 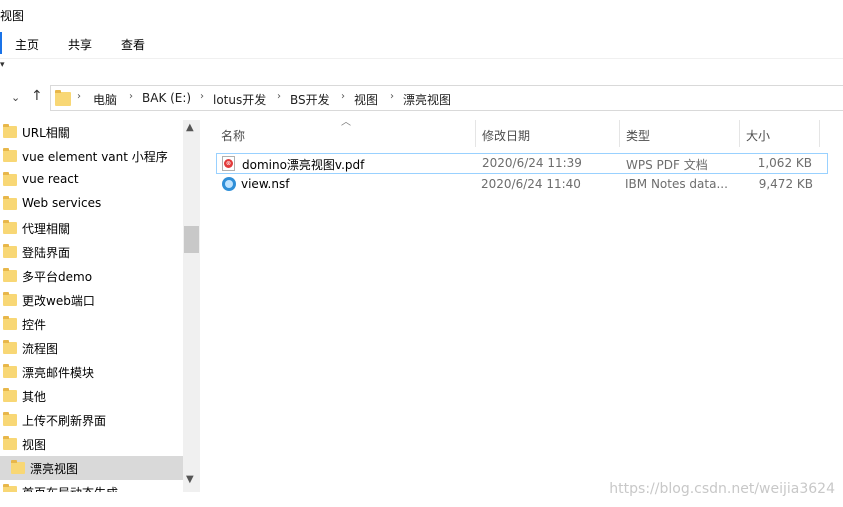 What do you see at coordinates (427, 99) in the screenshot?
I see `breadcrumb-pretty-view: 漂亮视图` at bounding box center [427, 99].